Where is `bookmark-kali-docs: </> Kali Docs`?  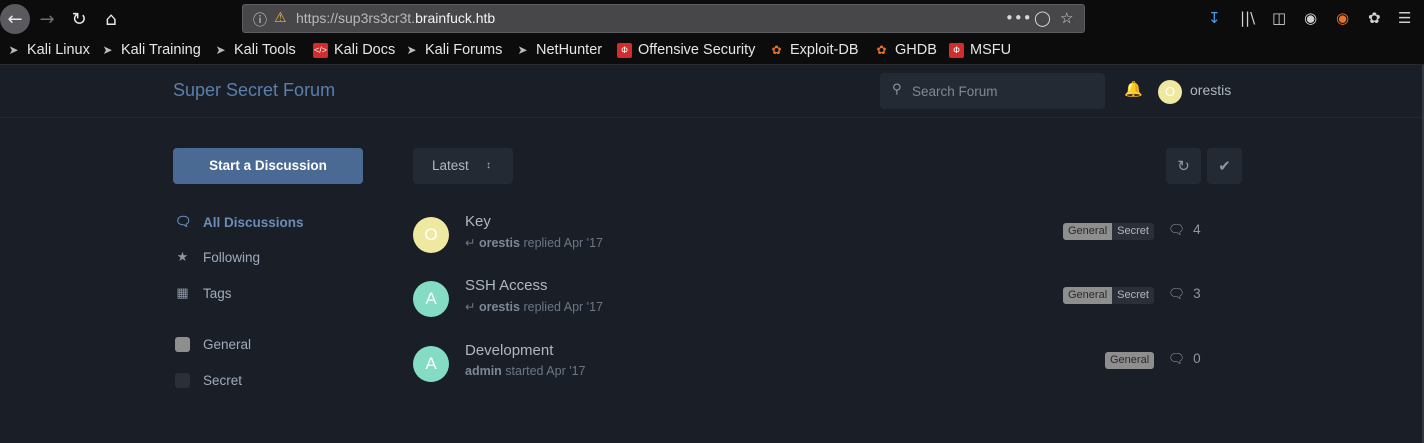
bookmark-kali-docs: </> Kali Docs is located at coordinates (354, 50).